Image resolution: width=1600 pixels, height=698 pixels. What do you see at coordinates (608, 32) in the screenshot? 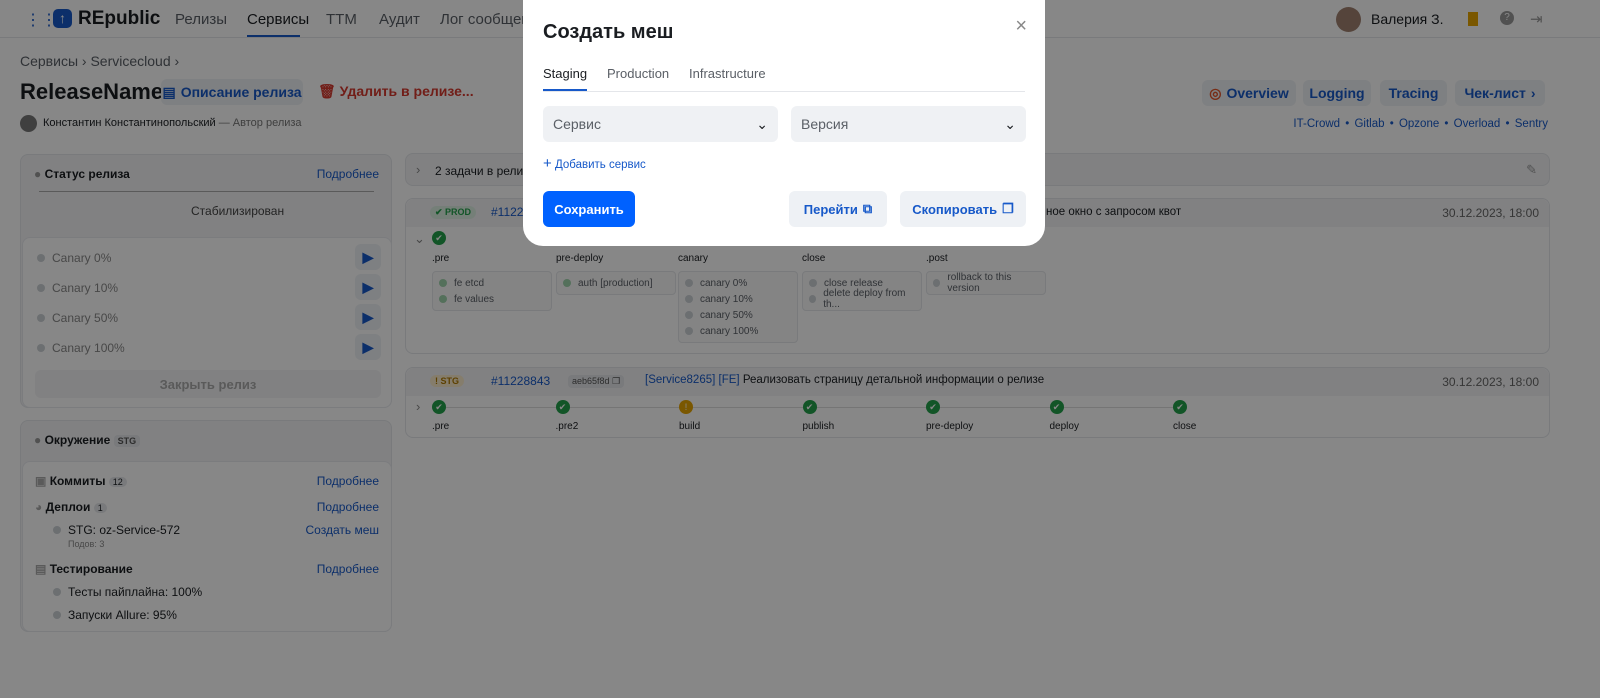
I see `modal-title: Создать меш` at bounding box center [608, 32].